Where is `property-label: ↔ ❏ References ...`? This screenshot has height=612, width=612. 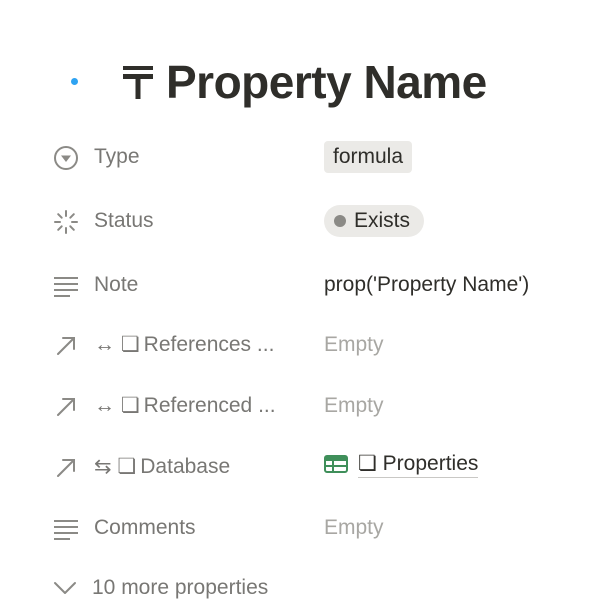 property-label: ↔ ❏ References ... is located at coordinates (194, 345).